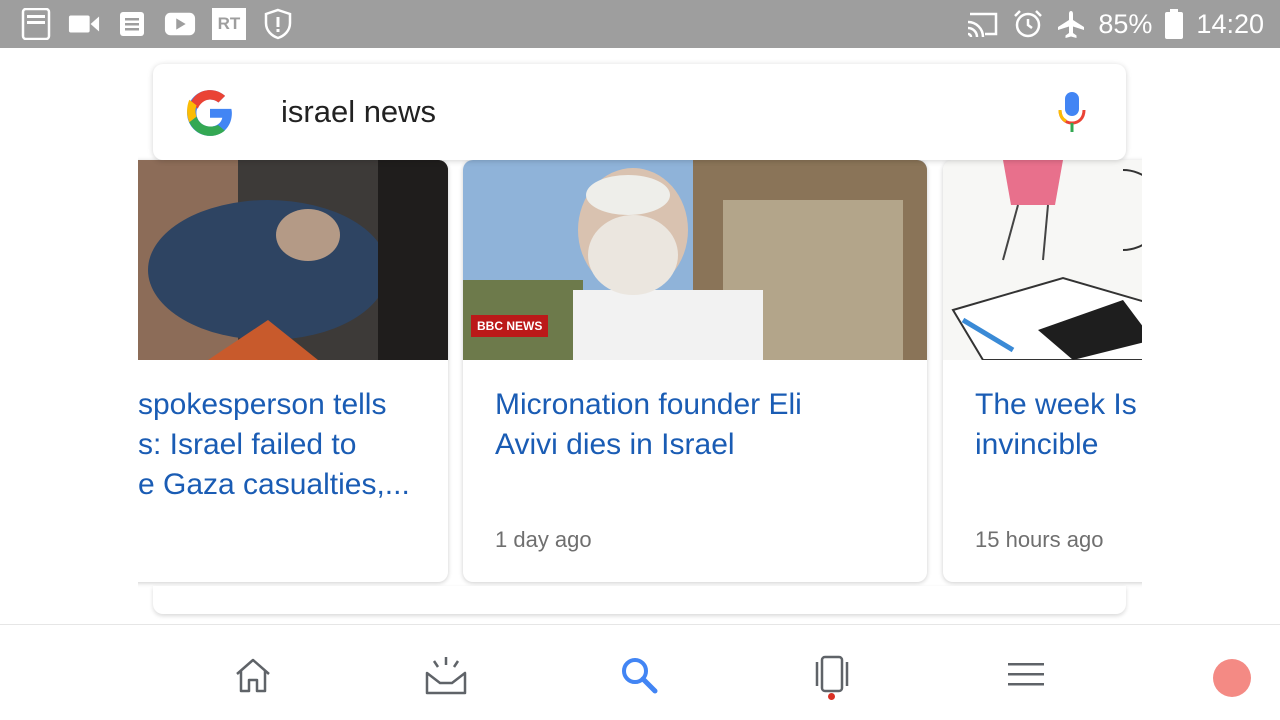 The image size is (1280, 720). What do you see at coordinates (1174, 24) in the screenshot?
I see `battery-icon` at bounding box center [1174, 24].